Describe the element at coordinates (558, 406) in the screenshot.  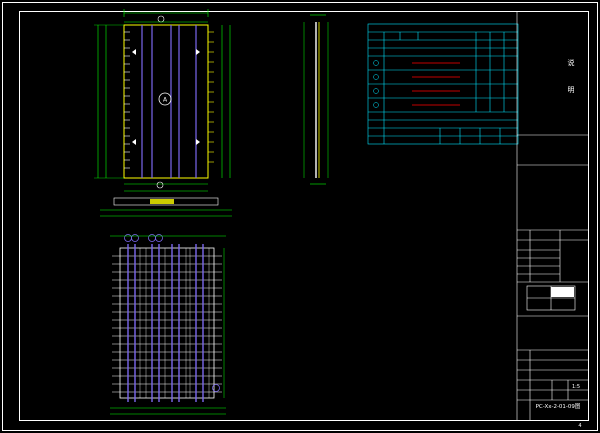
I see `drawing-number: PC-Xx-2-01-09图` at that location.